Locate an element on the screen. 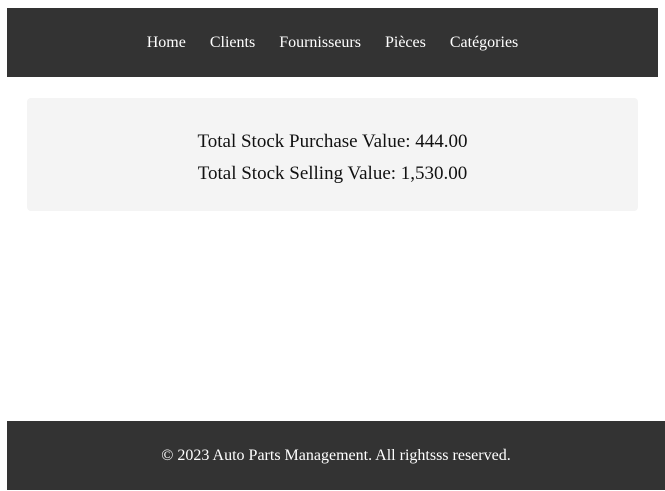 The width and height of the screenshot is (665, 491). selling-value-amount: 1,530.00 is located at coordinates (434, 173).